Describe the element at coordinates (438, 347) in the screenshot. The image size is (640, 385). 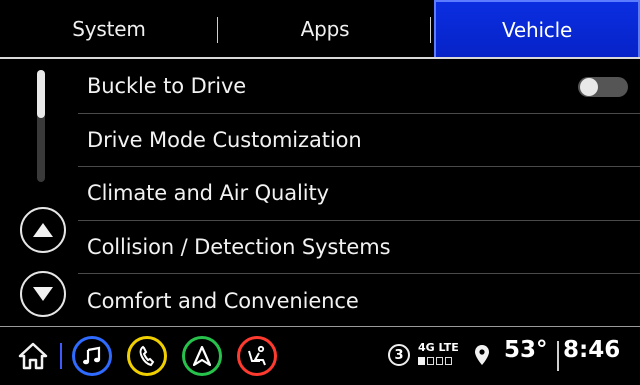
I see `network-type: 4G LTE` at that location.